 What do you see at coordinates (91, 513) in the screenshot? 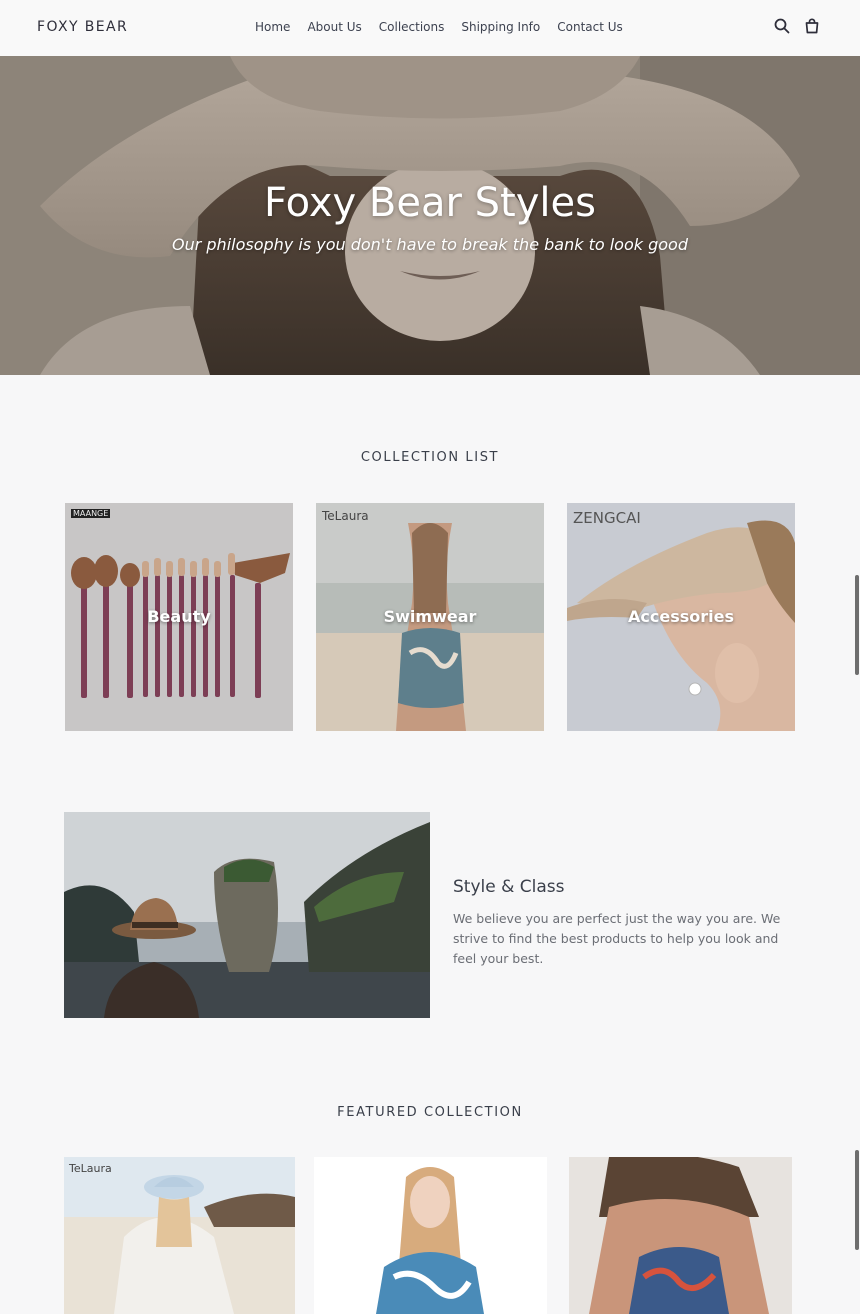
I see `tile-brand: MAANGE` at bounding box center [91, 513].